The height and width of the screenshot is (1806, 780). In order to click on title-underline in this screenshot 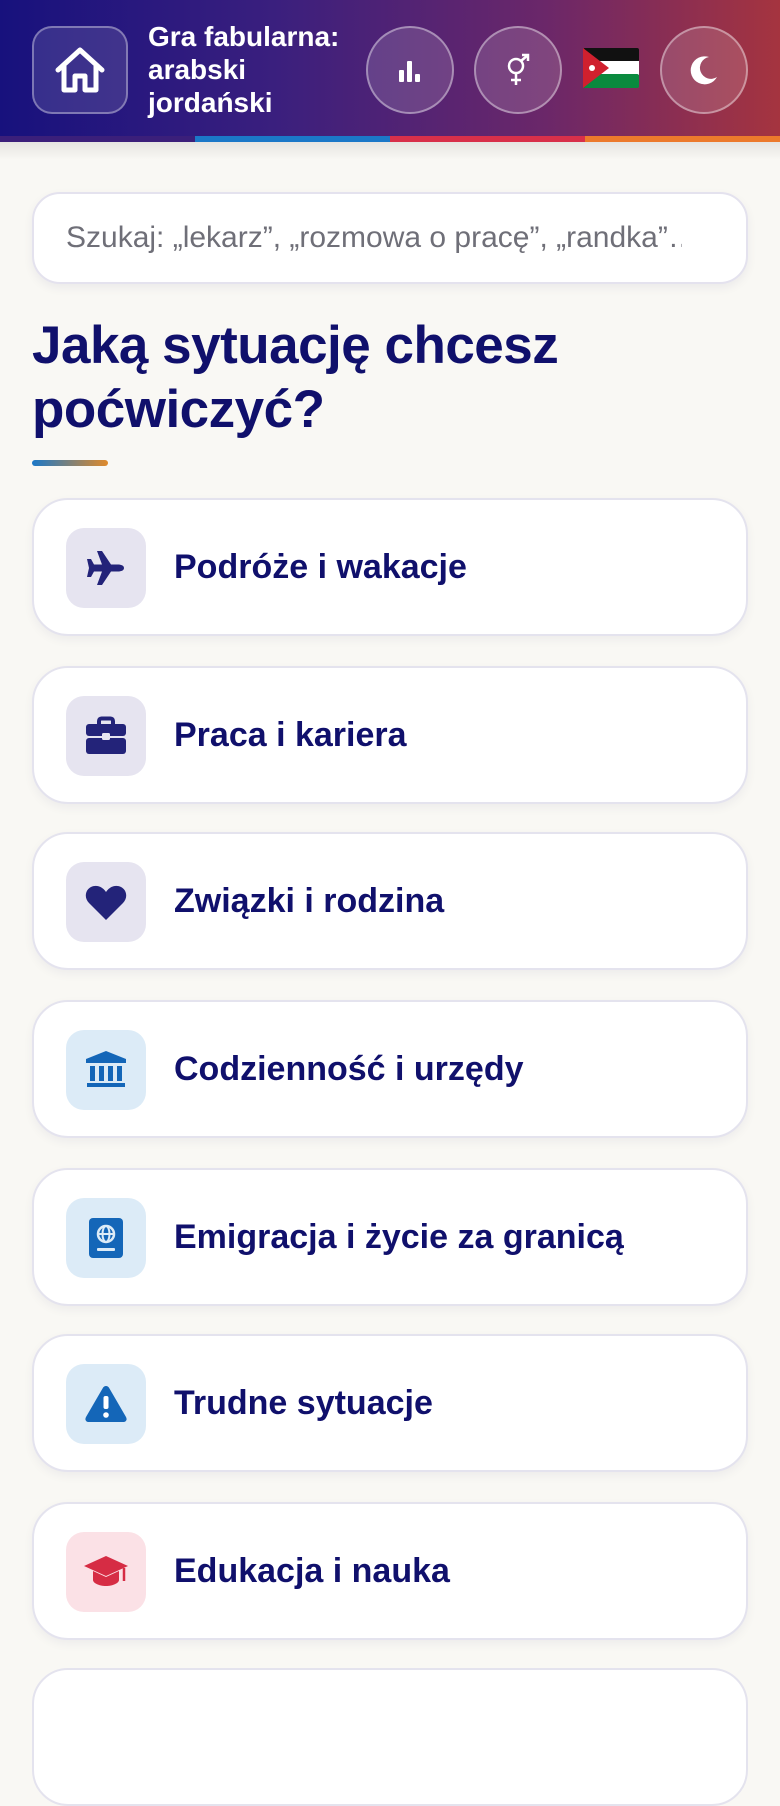, I will do `click(70, 463)`.